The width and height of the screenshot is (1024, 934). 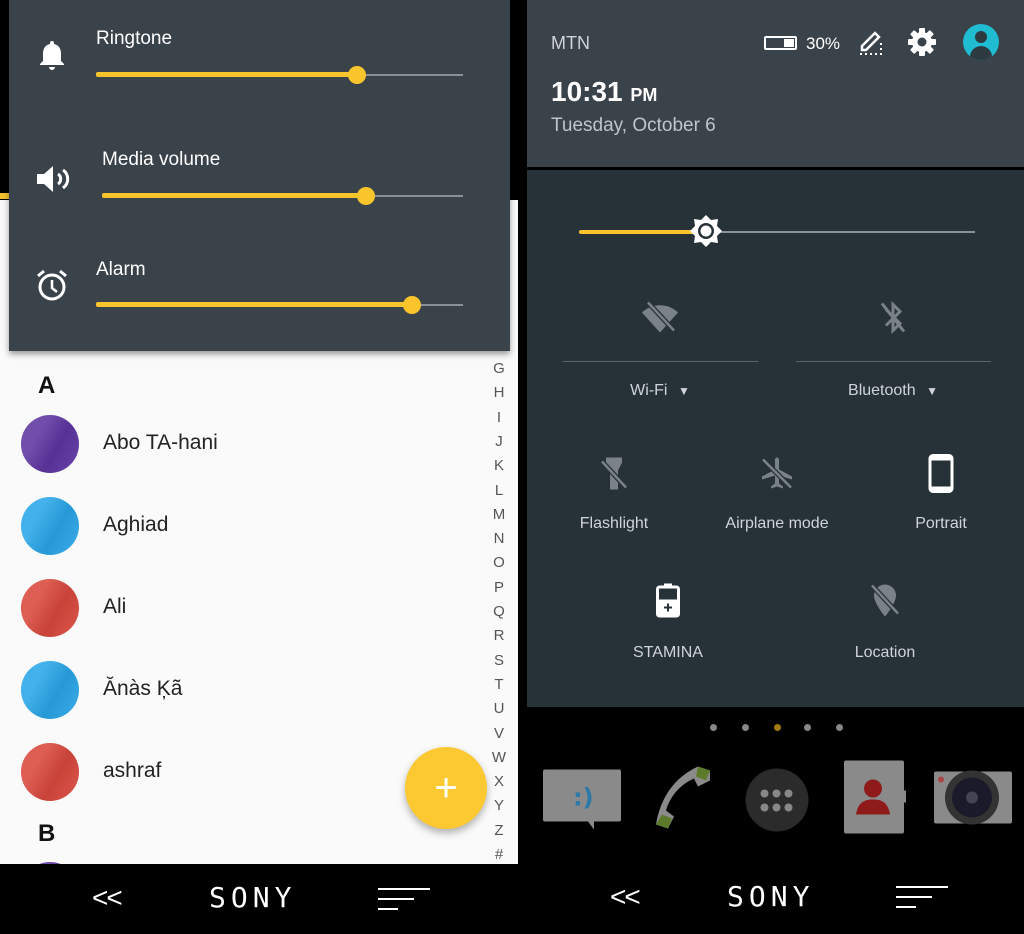 What do you see at coordinates (235, 526) in the screenshot?
I see `contact-row: Aghiad` at bounding box center [235, 526].